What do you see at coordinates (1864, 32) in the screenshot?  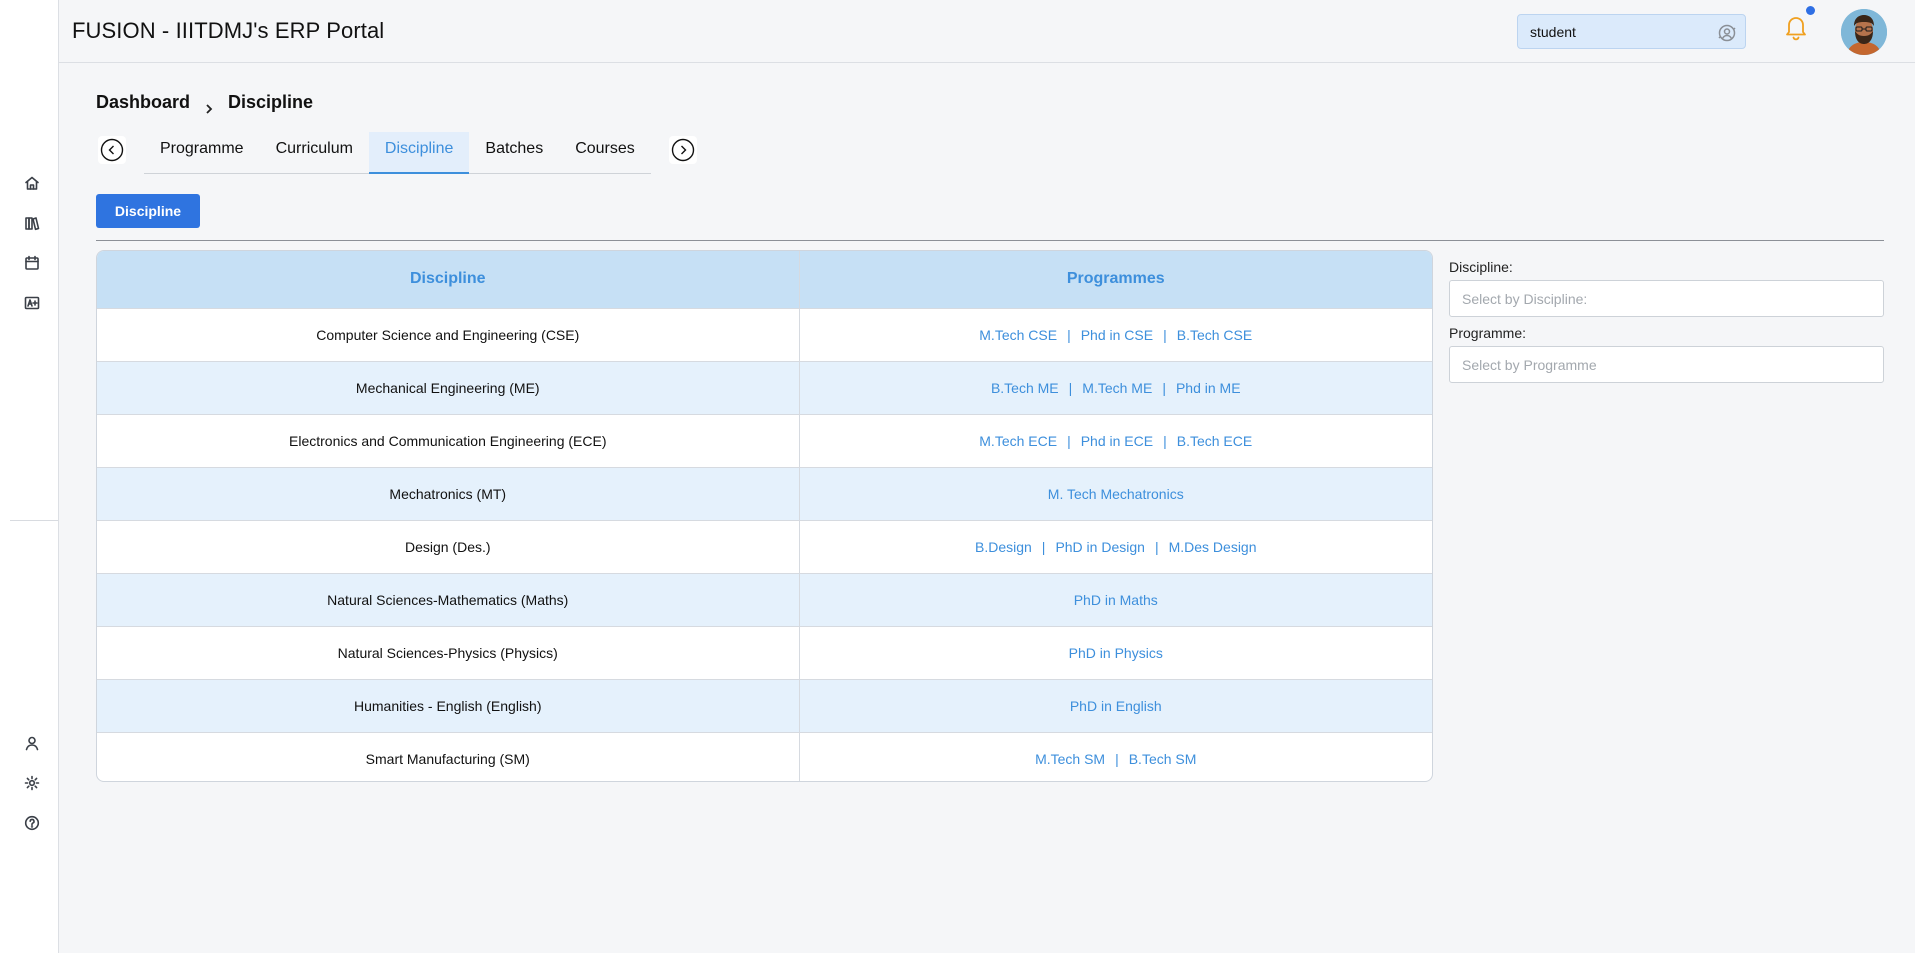 I see `avatar` at bounding box center [1864, 32].